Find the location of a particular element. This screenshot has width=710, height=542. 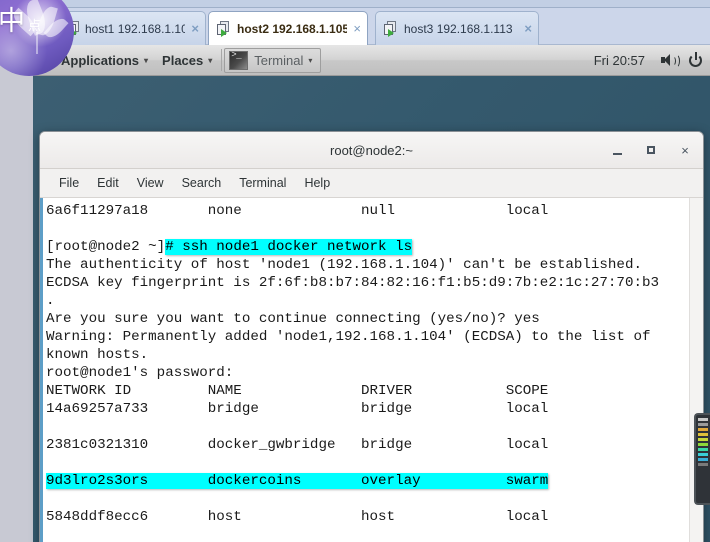

menu-applications-label: Applications is located at coordinates (100, 60).